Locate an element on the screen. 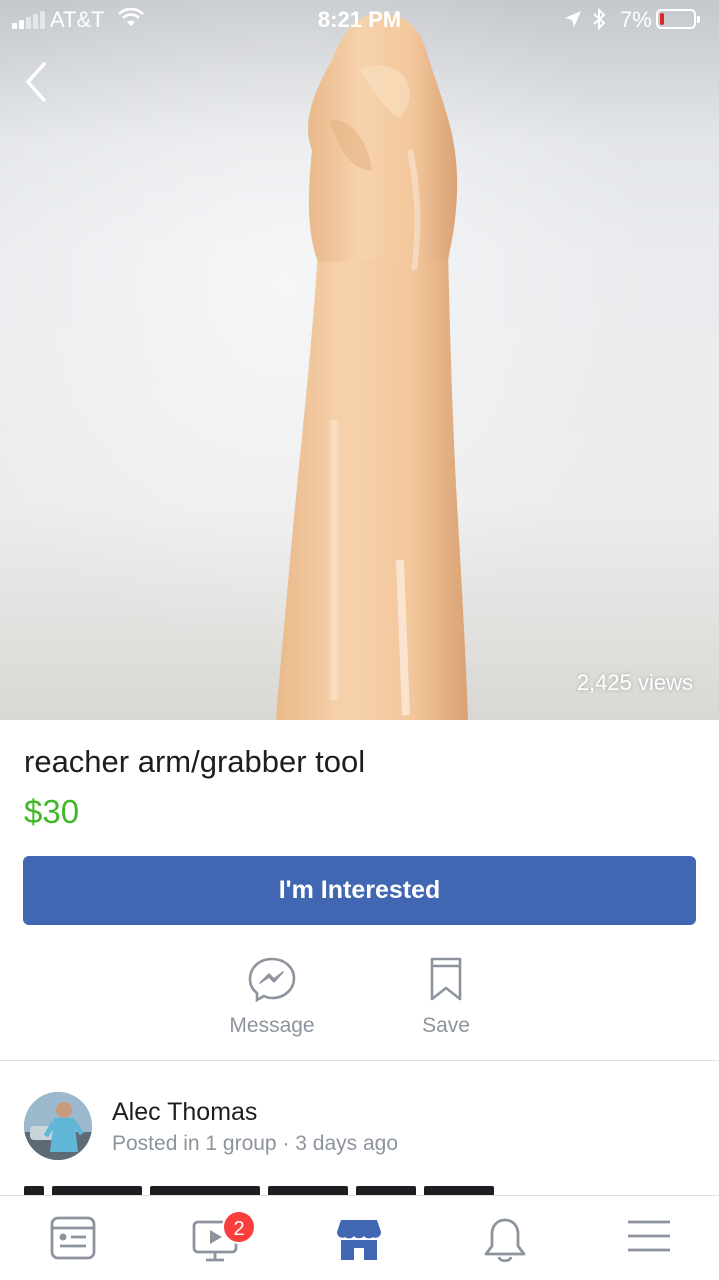 This screenshot has width=719, height=1280. bookmark-icon is located at coordinates (446, 979).